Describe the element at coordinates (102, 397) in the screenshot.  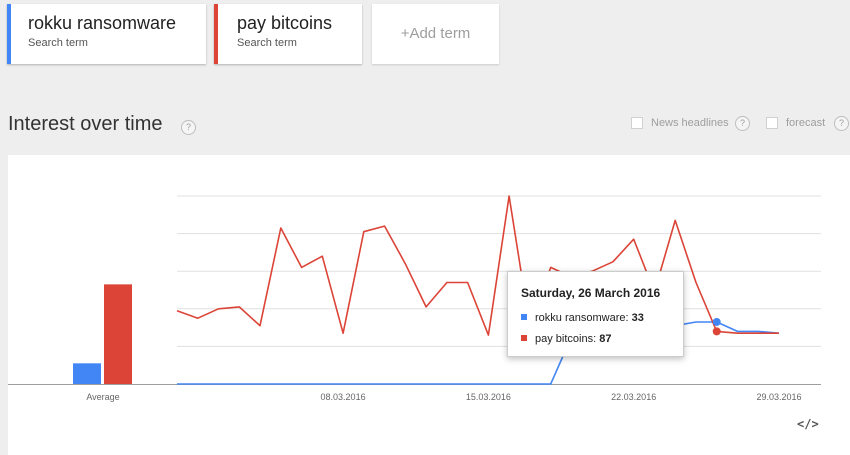
I see `average-label: Average` at that location.